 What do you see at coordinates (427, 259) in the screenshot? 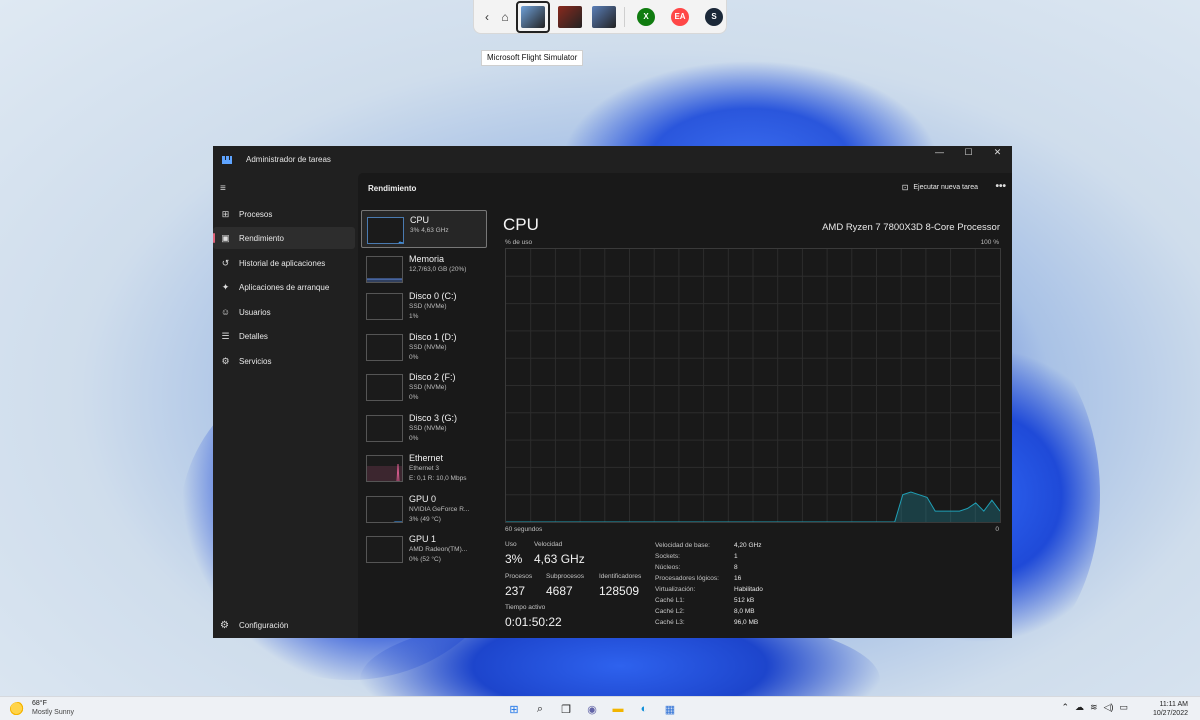
I see `device-name: Memoria` at bounding box center [427, 259].